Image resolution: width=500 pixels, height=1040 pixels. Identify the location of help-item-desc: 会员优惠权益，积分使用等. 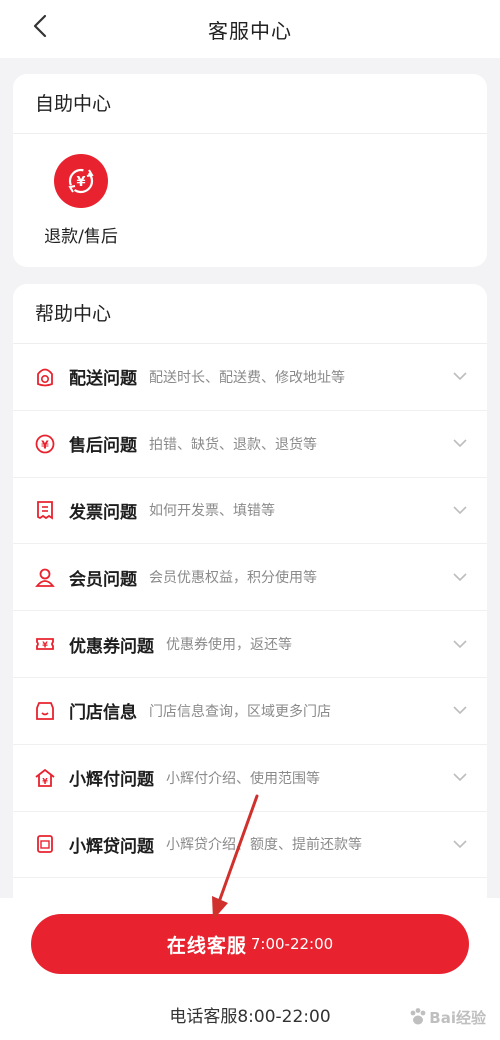
(233, 578).